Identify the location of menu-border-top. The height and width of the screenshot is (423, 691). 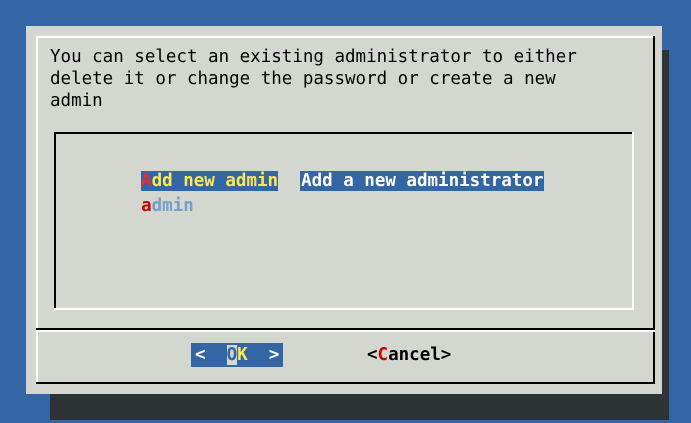
(344, 133).